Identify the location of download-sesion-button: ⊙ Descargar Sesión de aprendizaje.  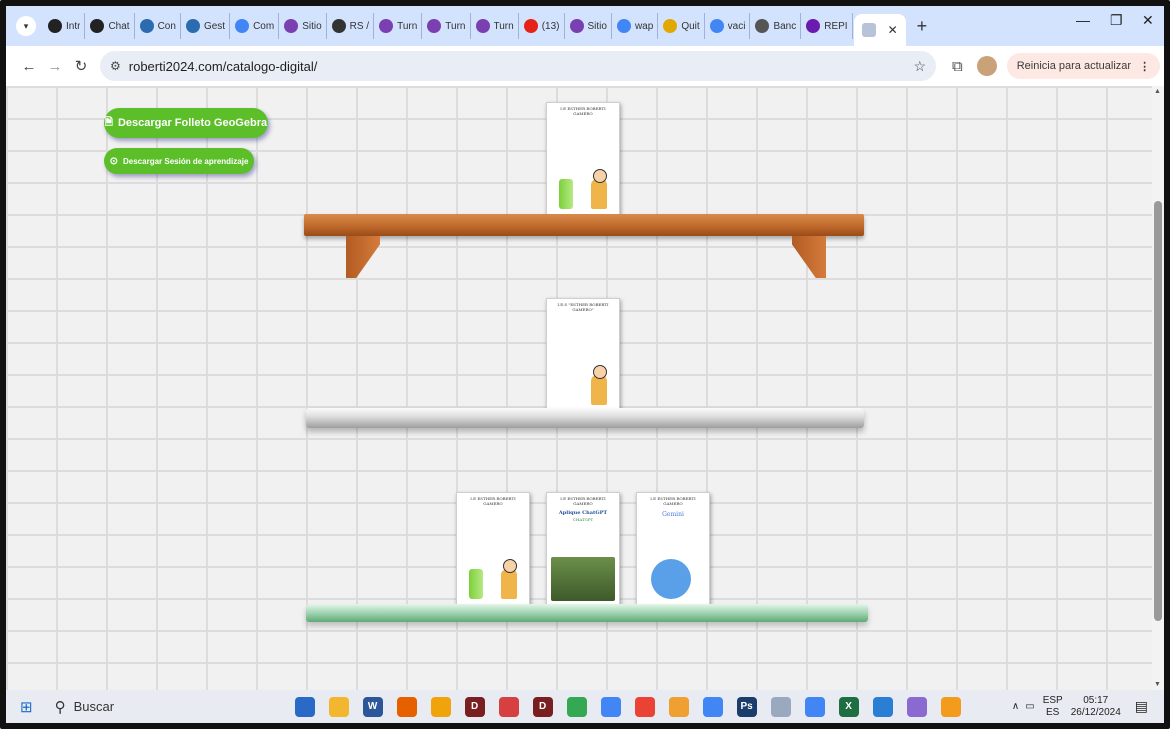
(179, 161).